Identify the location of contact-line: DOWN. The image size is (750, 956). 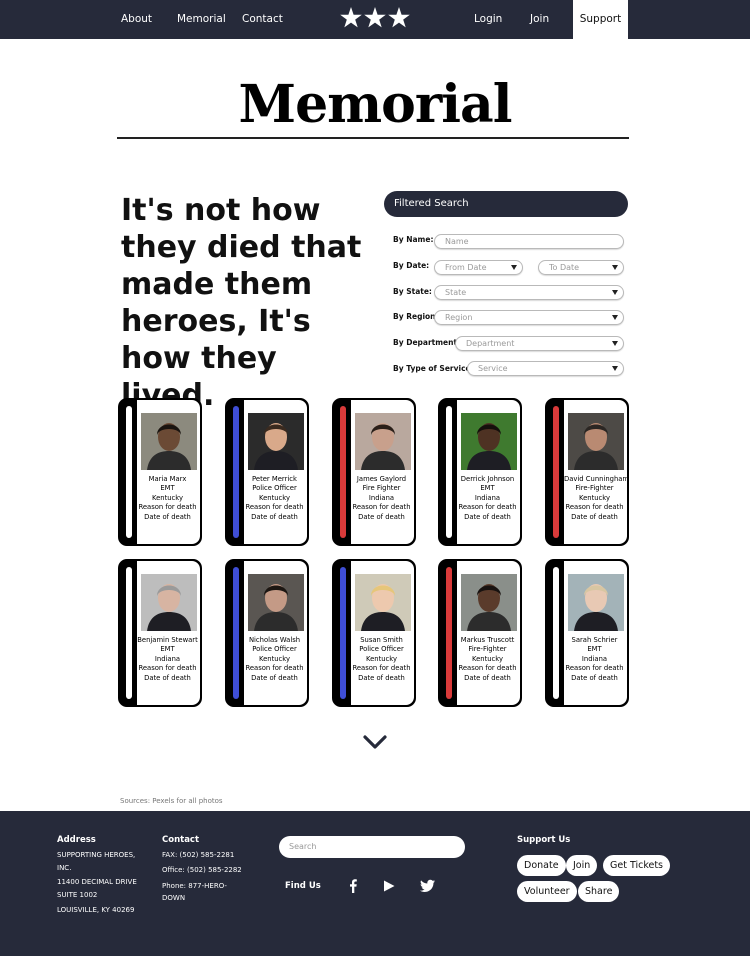
(174, 898).